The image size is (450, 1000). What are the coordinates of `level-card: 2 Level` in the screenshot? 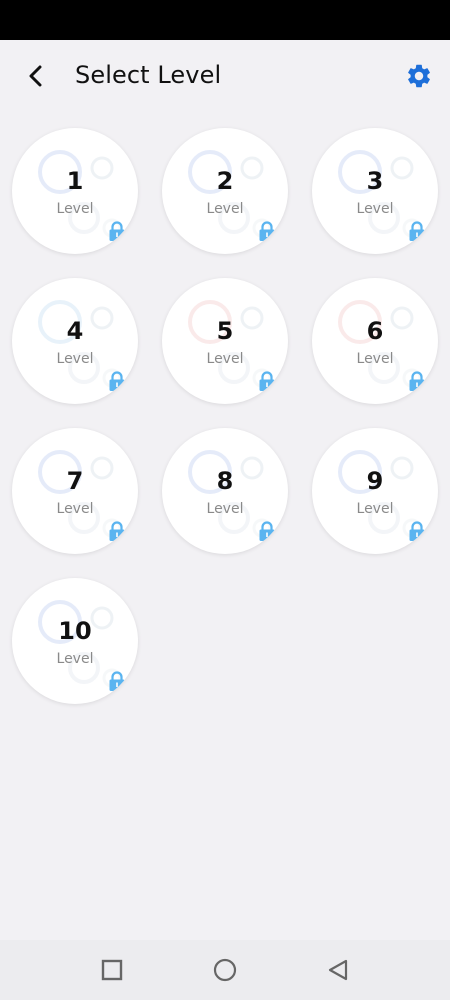 It's located at (225, 191).